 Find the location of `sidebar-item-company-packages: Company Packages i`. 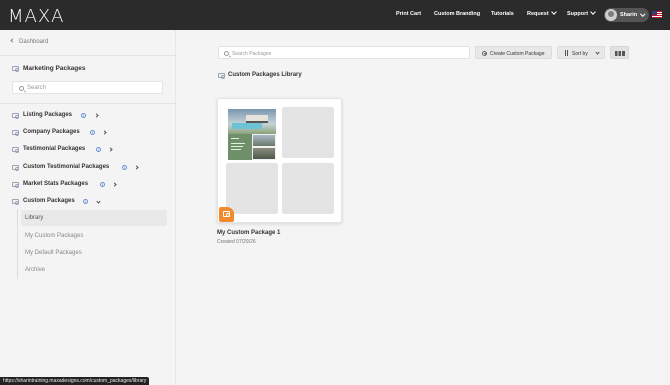

sidebar-item-company-packages: Company Packages i is located at coordinates (67, 134).